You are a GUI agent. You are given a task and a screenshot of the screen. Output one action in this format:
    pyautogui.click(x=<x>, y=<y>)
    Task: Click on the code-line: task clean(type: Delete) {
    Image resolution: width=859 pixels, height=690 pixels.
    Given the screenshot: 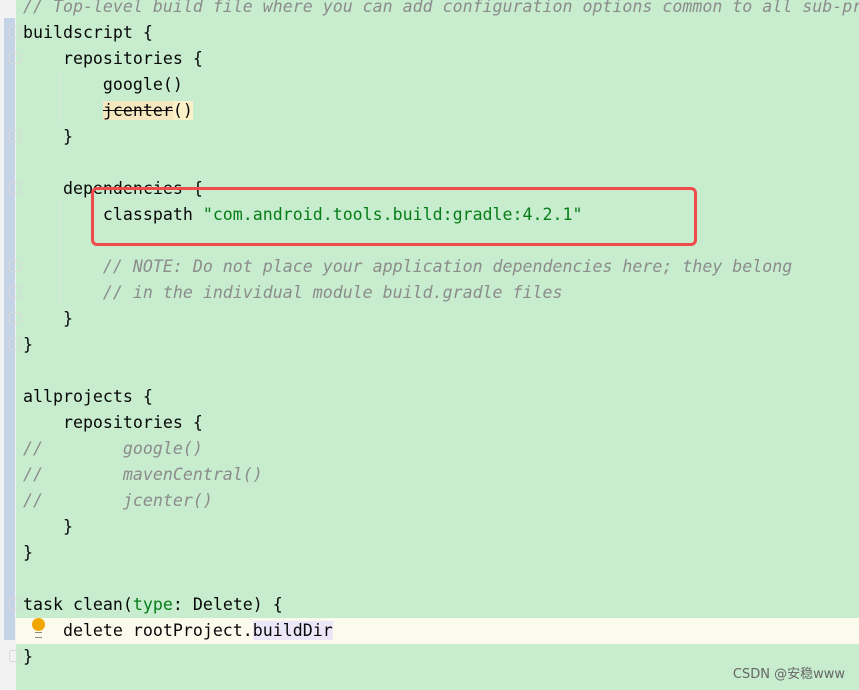 What is the action you would take?
    pyautogui.click(x=437, y=605)
    